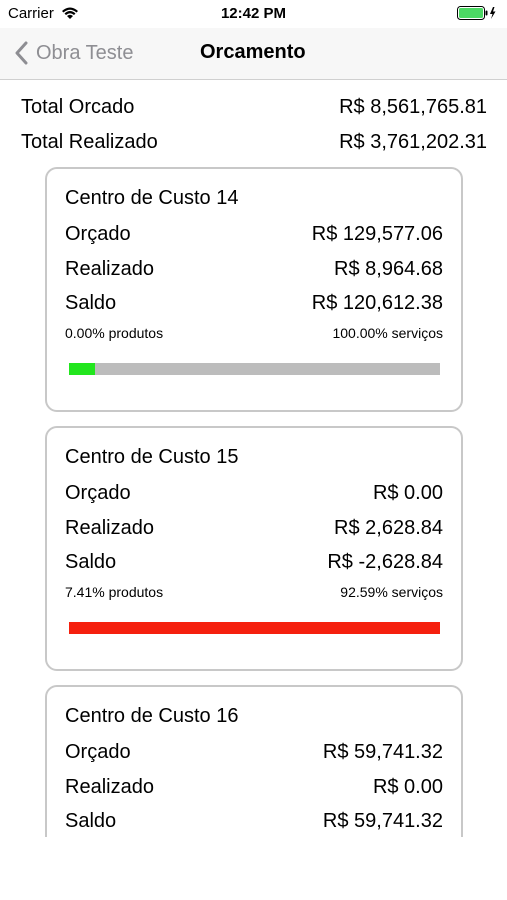 The width and height of the screenshot is (507, 900). I want to click on total-realizado-value: R$ 3,761,202.31, so click(413, 142).